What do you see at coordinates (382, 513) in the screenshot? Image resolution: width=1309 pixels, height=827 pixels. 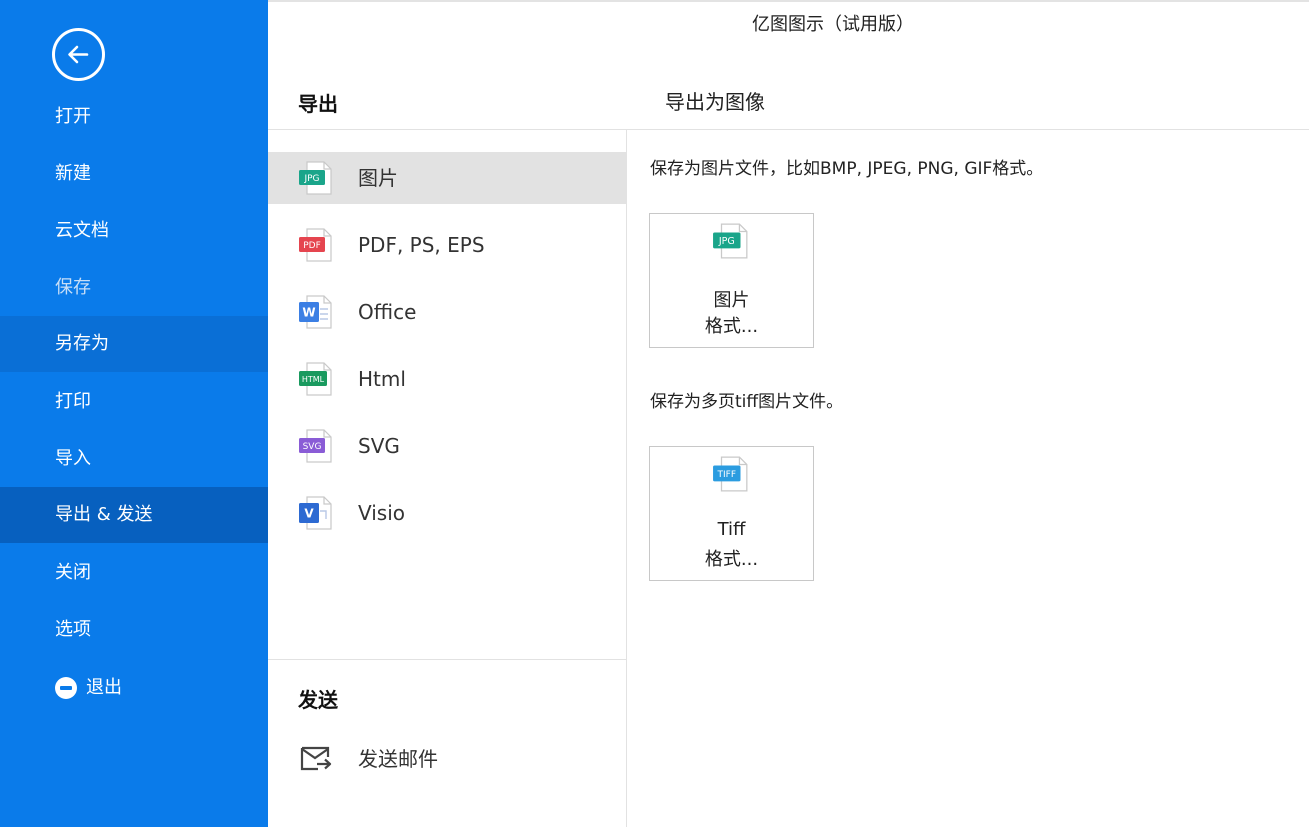 I see `export-item-label: Visio` at bounding box center [382, 513].